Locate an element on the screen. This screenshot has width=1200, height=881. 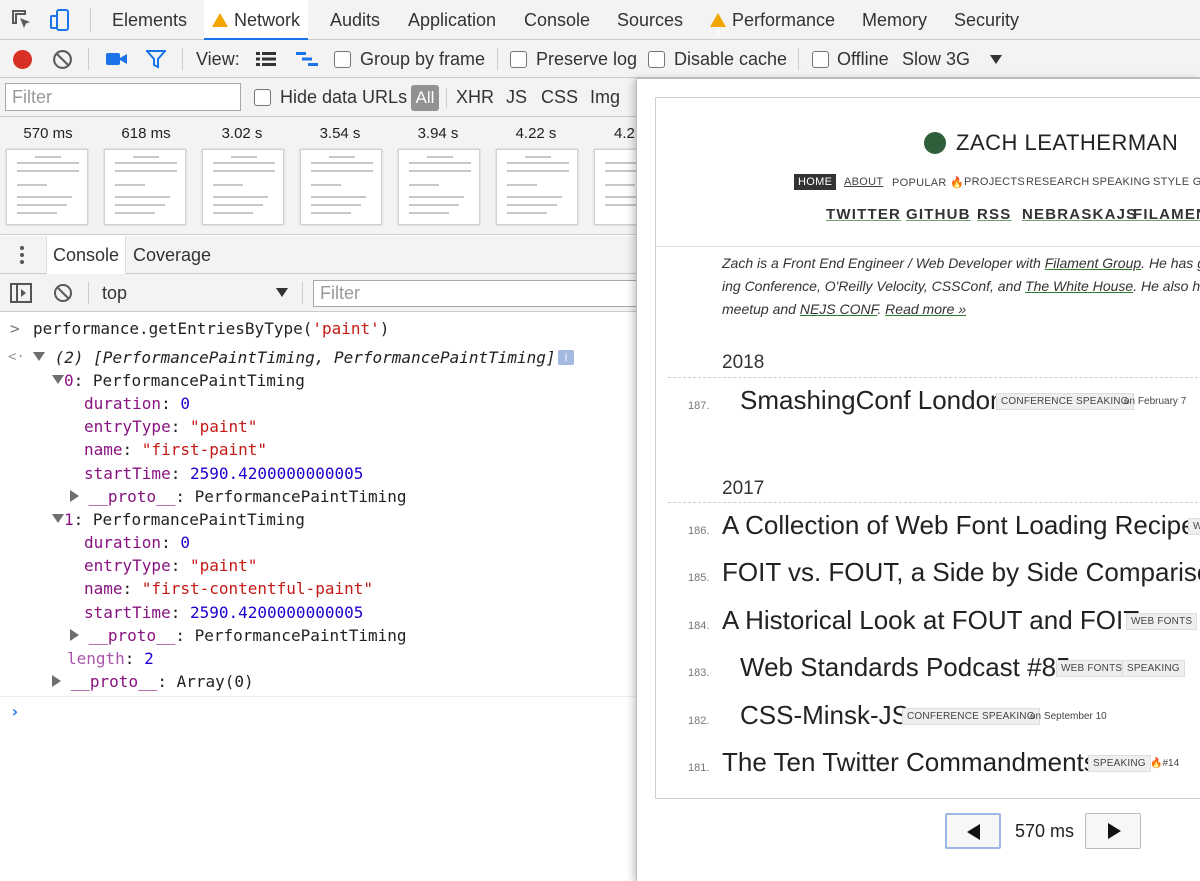
filament-group-link: Filament Group is located at coordinates (1093, 263).